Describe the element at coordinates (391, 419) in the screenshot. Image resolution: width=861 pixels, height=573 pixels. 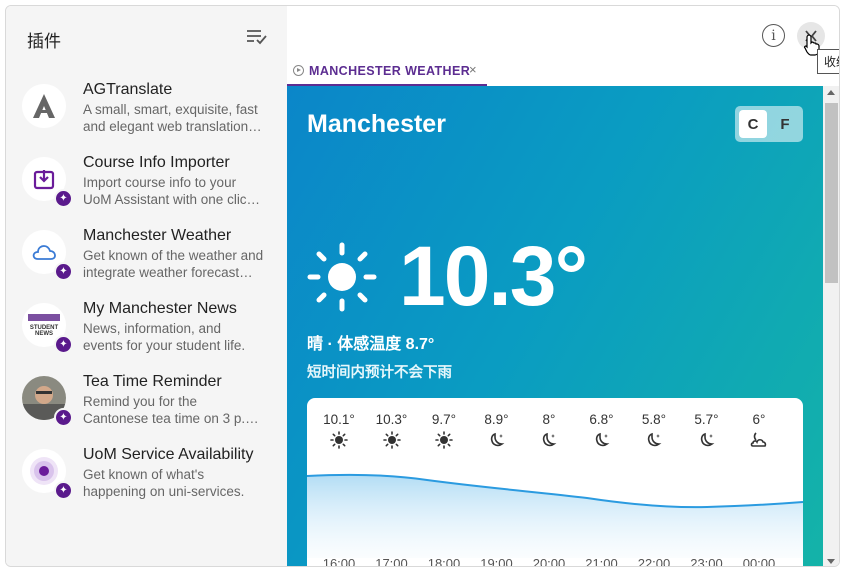
I see `hour-temperature: 10.3°` at that location.